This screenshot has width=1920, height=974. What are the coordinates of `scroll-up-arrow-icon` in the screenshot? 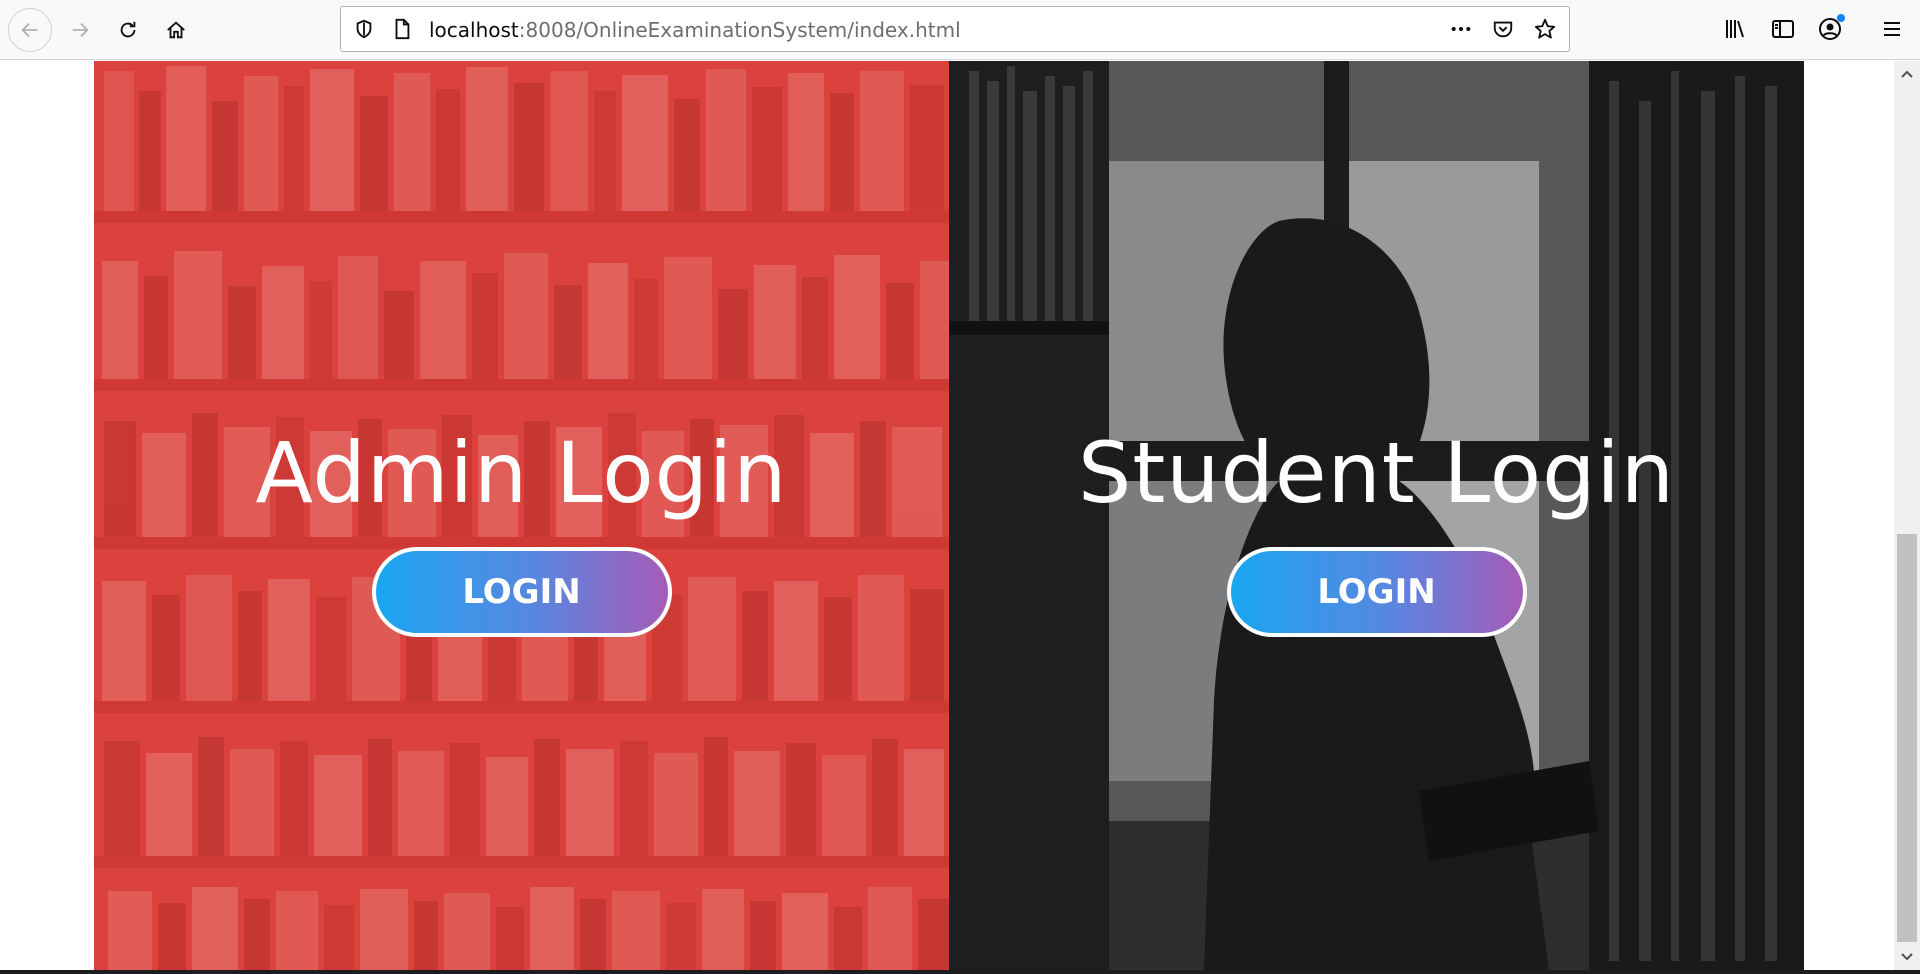 It's located at (1907, 74).